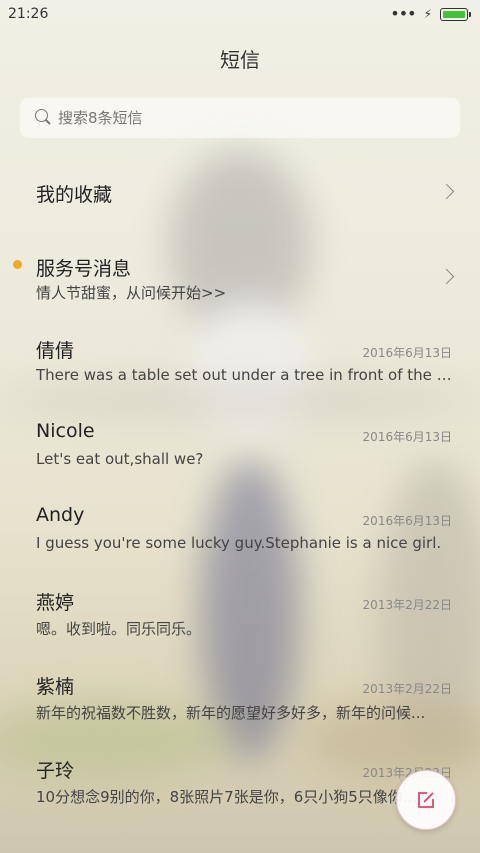 This screenshot has width=480, height=853. Describe the element at coordinates (55, 351) in the screenshot. I see `contact-name: 倩倩` at that location.